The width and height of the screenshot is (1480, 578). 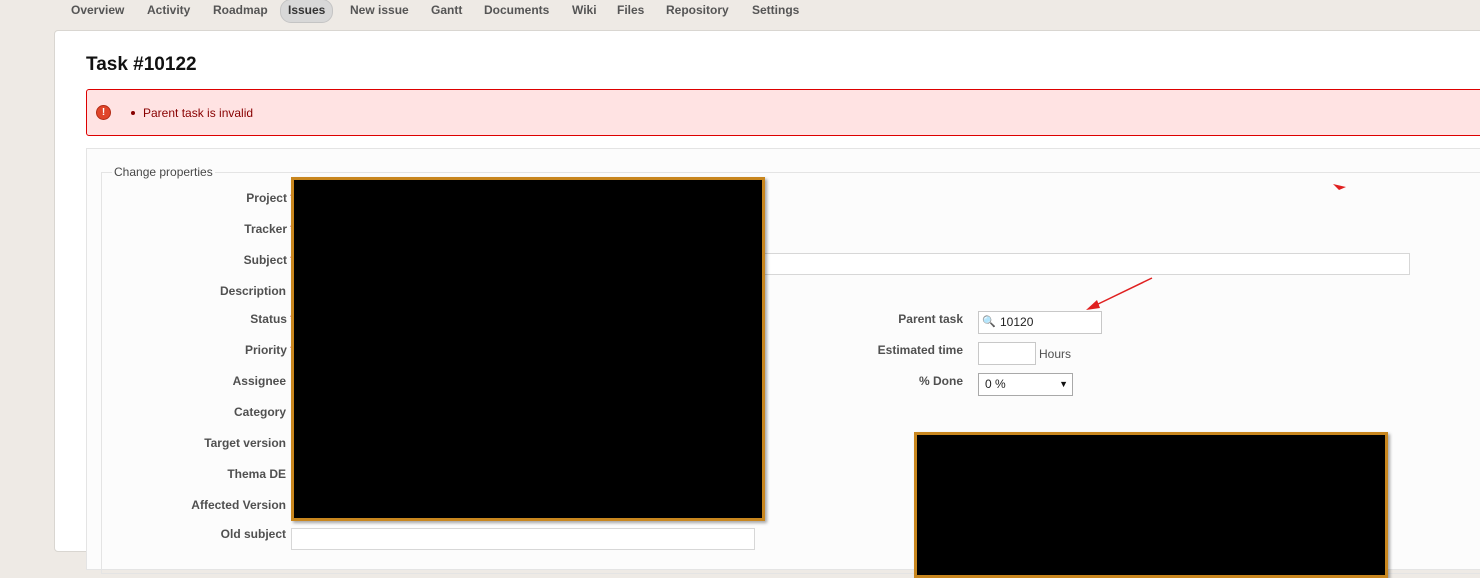 I want to click on annotation-arrow-line, so click(x=1123, y=292).